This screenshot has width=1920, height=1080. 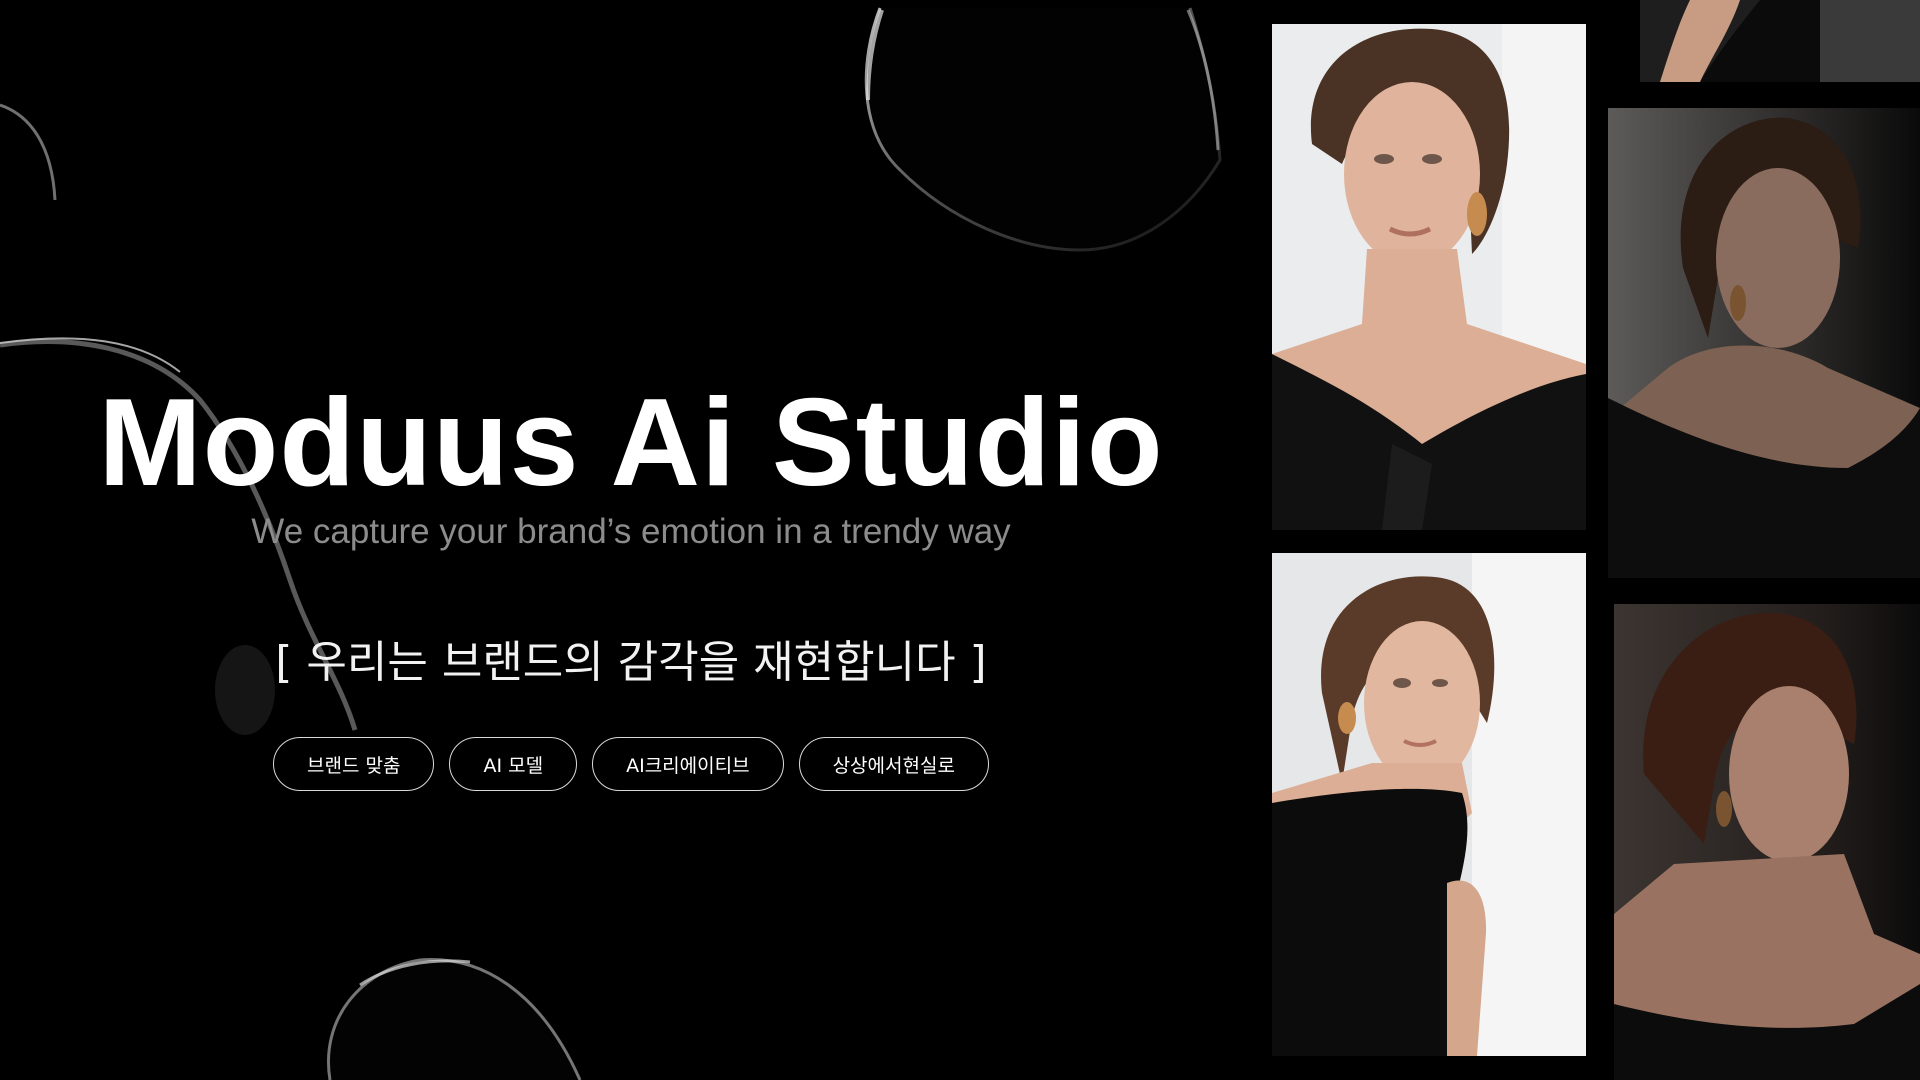 I want to click on gallery-photo-model-over-shoulder, so click(x=1429, y=804).